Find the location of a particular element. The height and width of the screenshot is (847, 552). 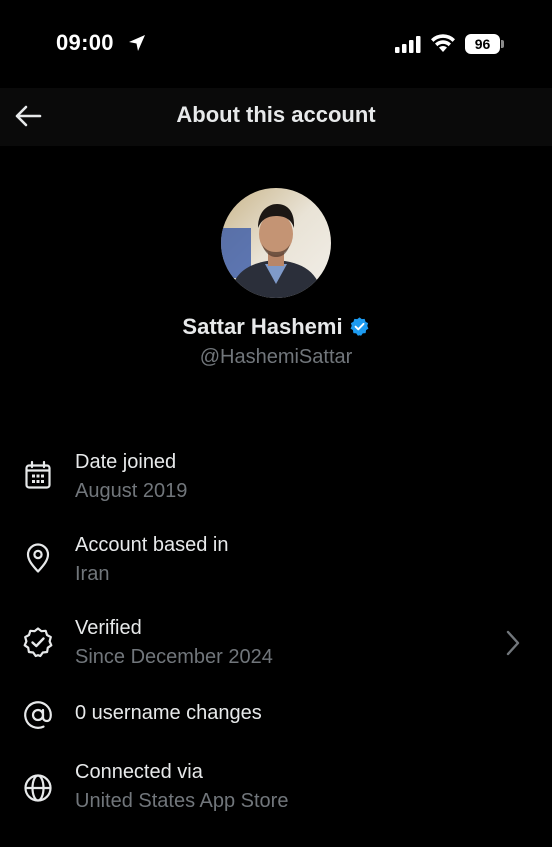

cellular-signal-icon is located at coordinates (408, 44).